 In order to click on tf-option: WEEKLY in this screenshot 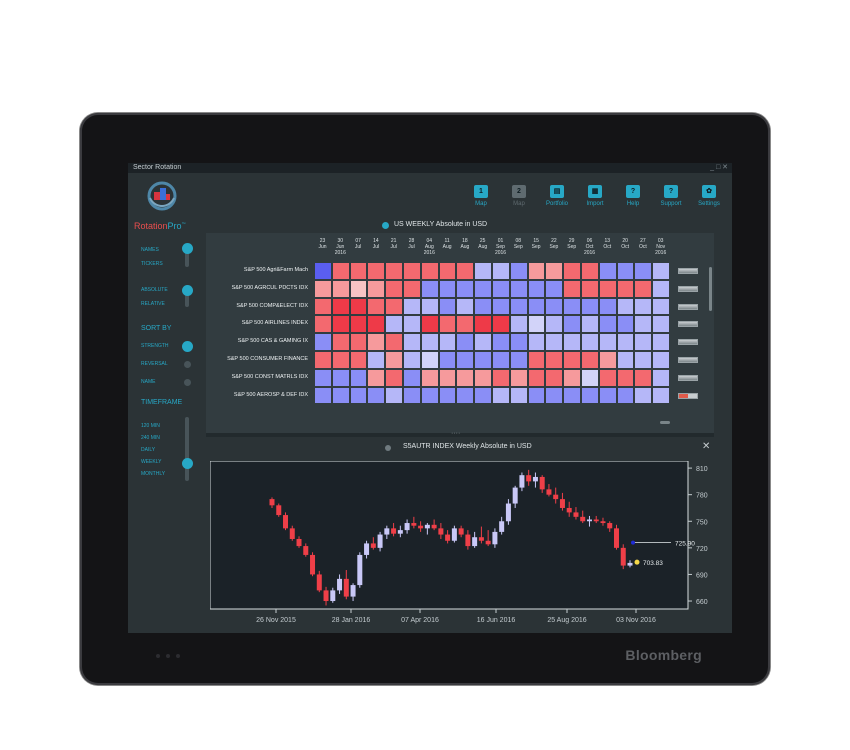, I will do `click(151, 462)`.